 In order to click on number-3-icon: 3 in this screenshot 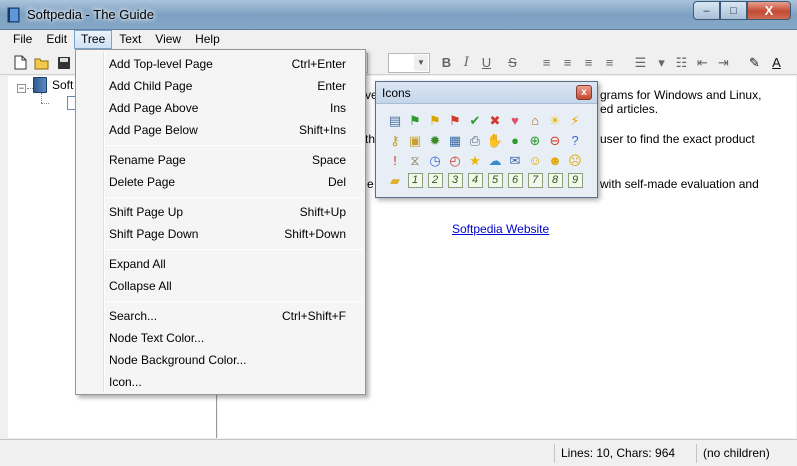, I will do `click(455, 180)`.